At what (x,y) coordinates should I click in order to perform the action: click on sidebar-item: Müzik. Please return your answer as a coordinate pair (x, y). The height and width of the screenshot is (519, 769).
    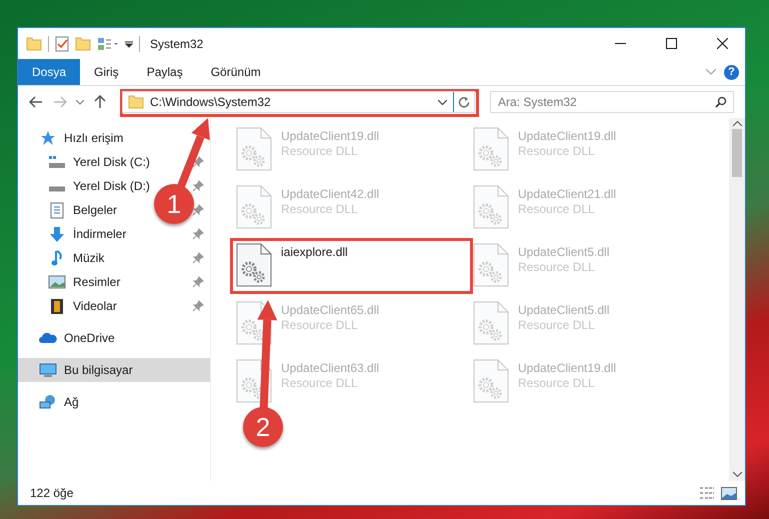
    Looking at the image, I should click on (88, 258).